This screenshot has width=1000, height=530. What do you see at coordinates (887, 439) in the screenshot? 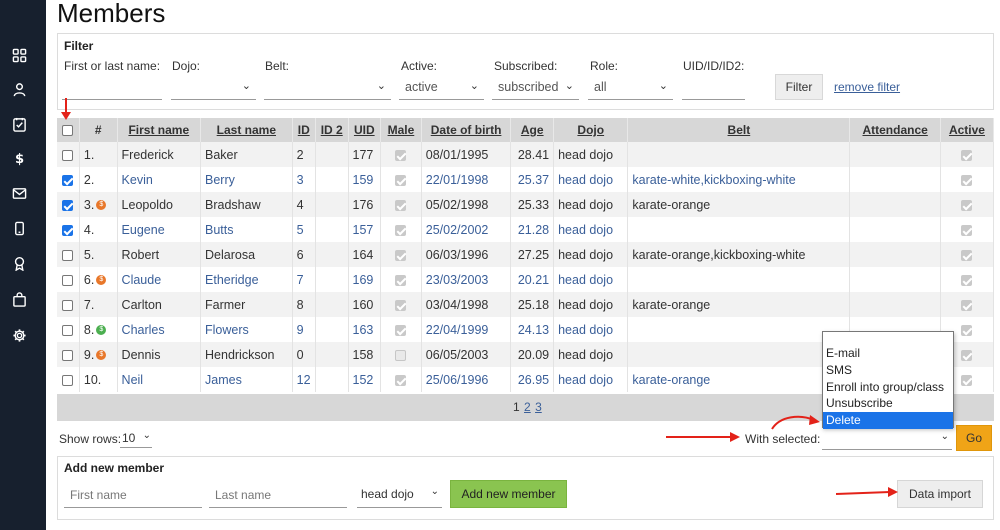
I see `bulk-action-select: ⌄` at bounding box center [887, 439].